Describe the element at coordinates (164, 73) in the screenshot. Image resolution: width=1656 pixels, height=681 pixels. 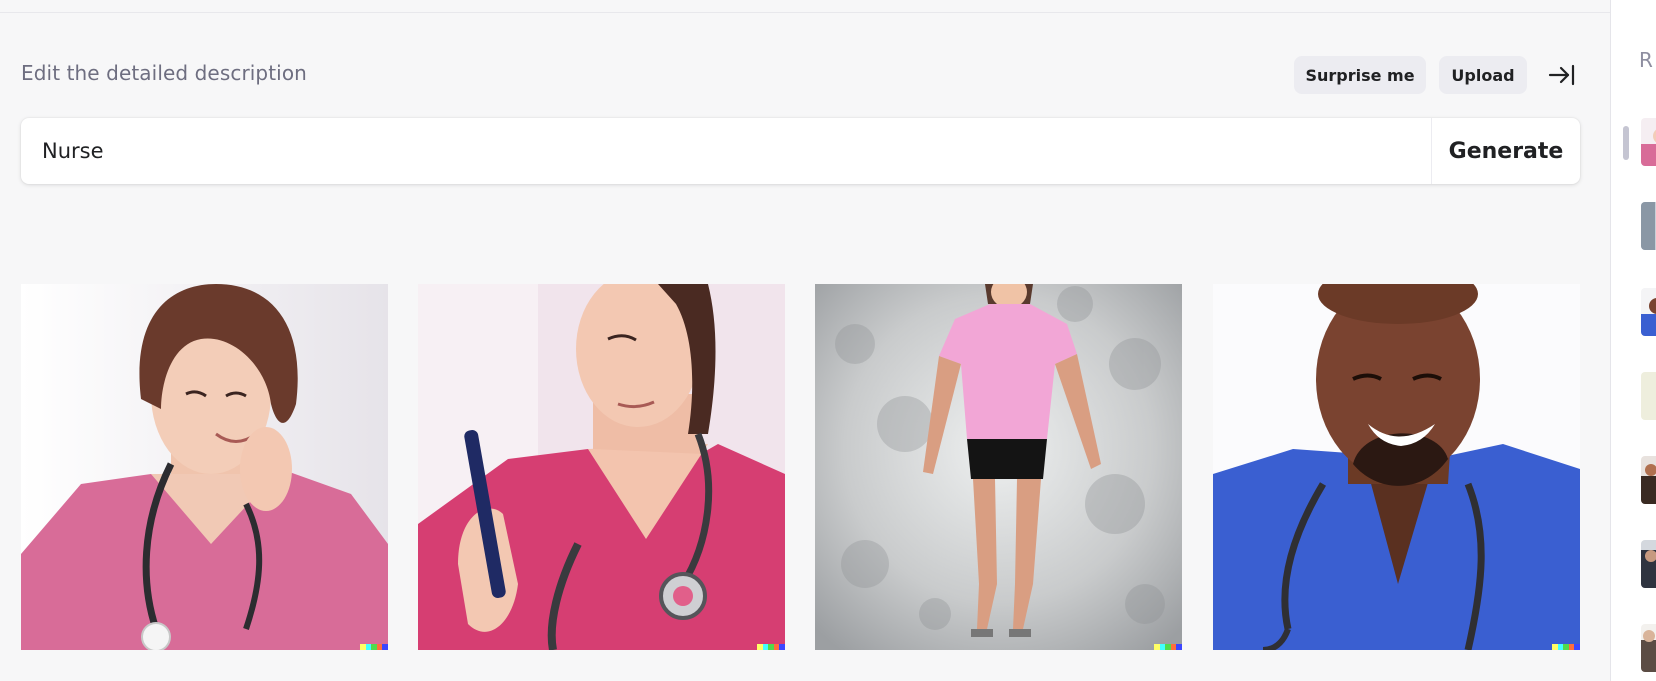
I see `prompt-label: Edit the detailed description` at that location.